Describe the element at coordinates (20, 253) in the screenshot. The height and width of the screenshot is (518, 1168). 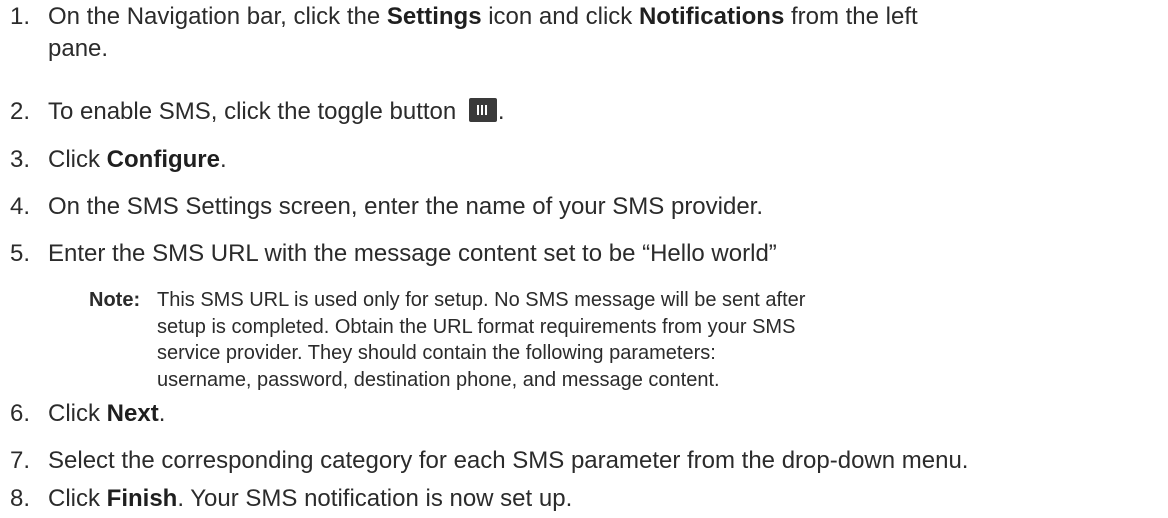
I see `step-number: 5.` at that location.